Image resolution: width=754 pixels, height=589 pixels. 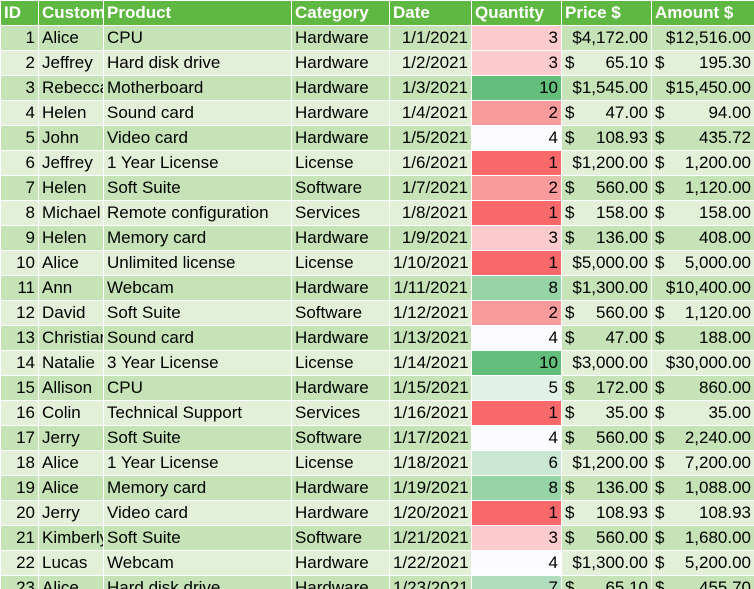 What do you see at coordinates (197, 582) in the screenshot?
I see `cell-product: Hard disk drive` at bounding box center [197, 582].